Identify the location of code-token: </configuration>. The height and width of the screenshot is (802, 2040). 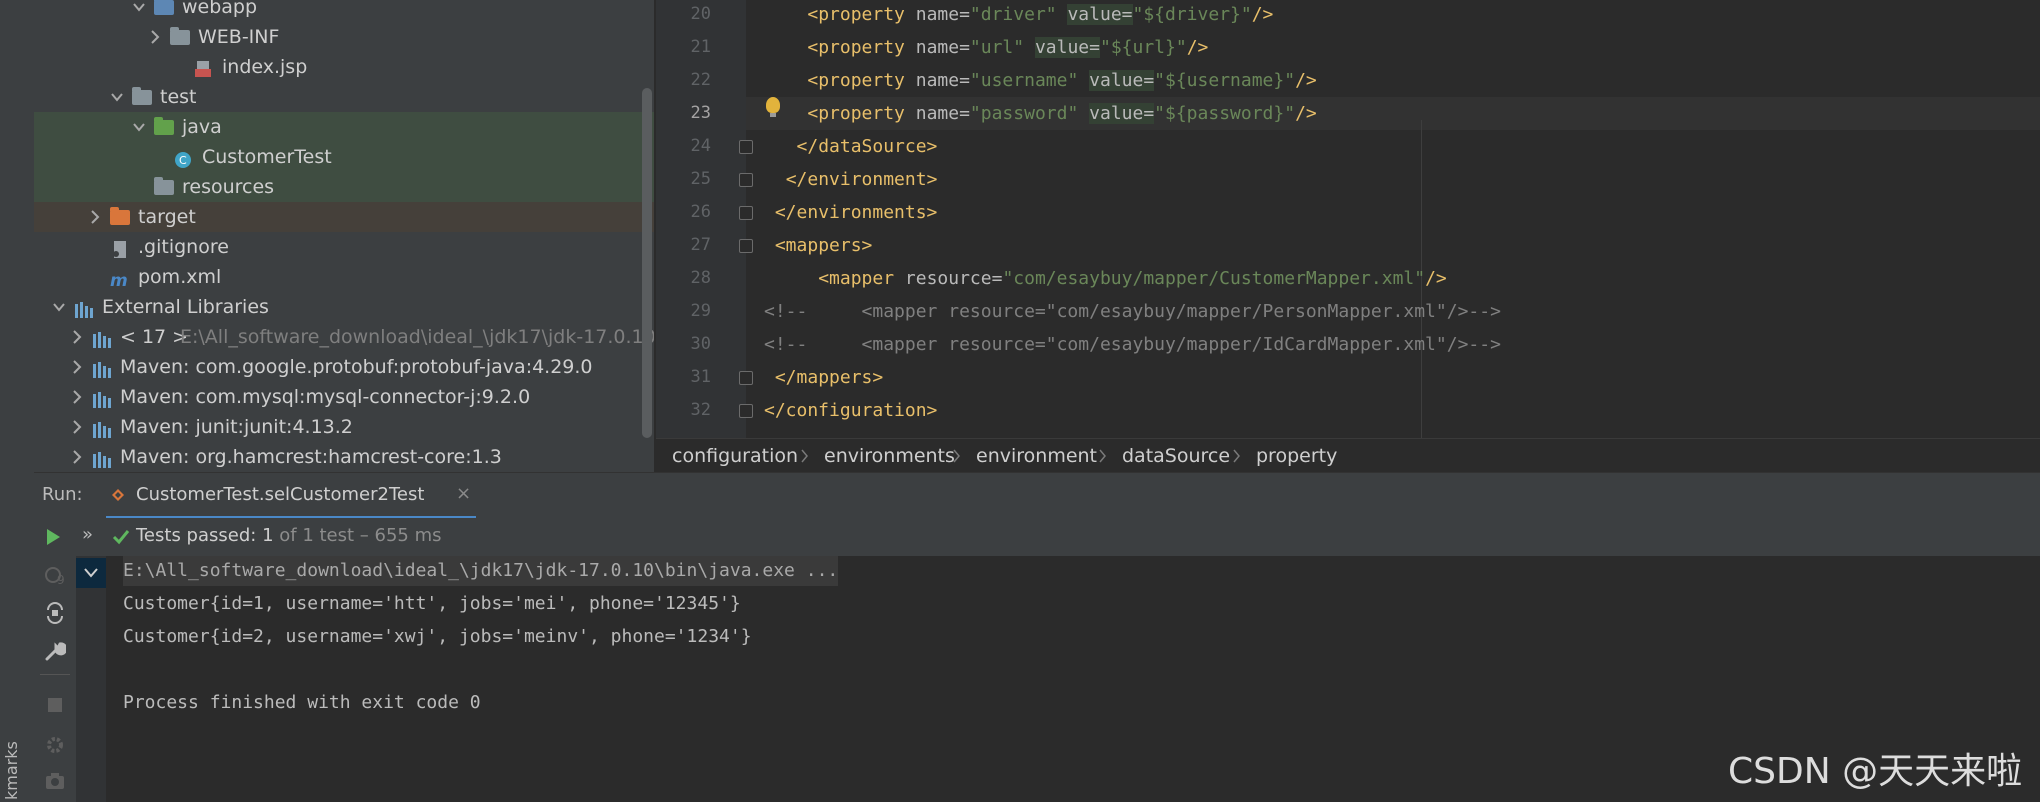
(851, 410).